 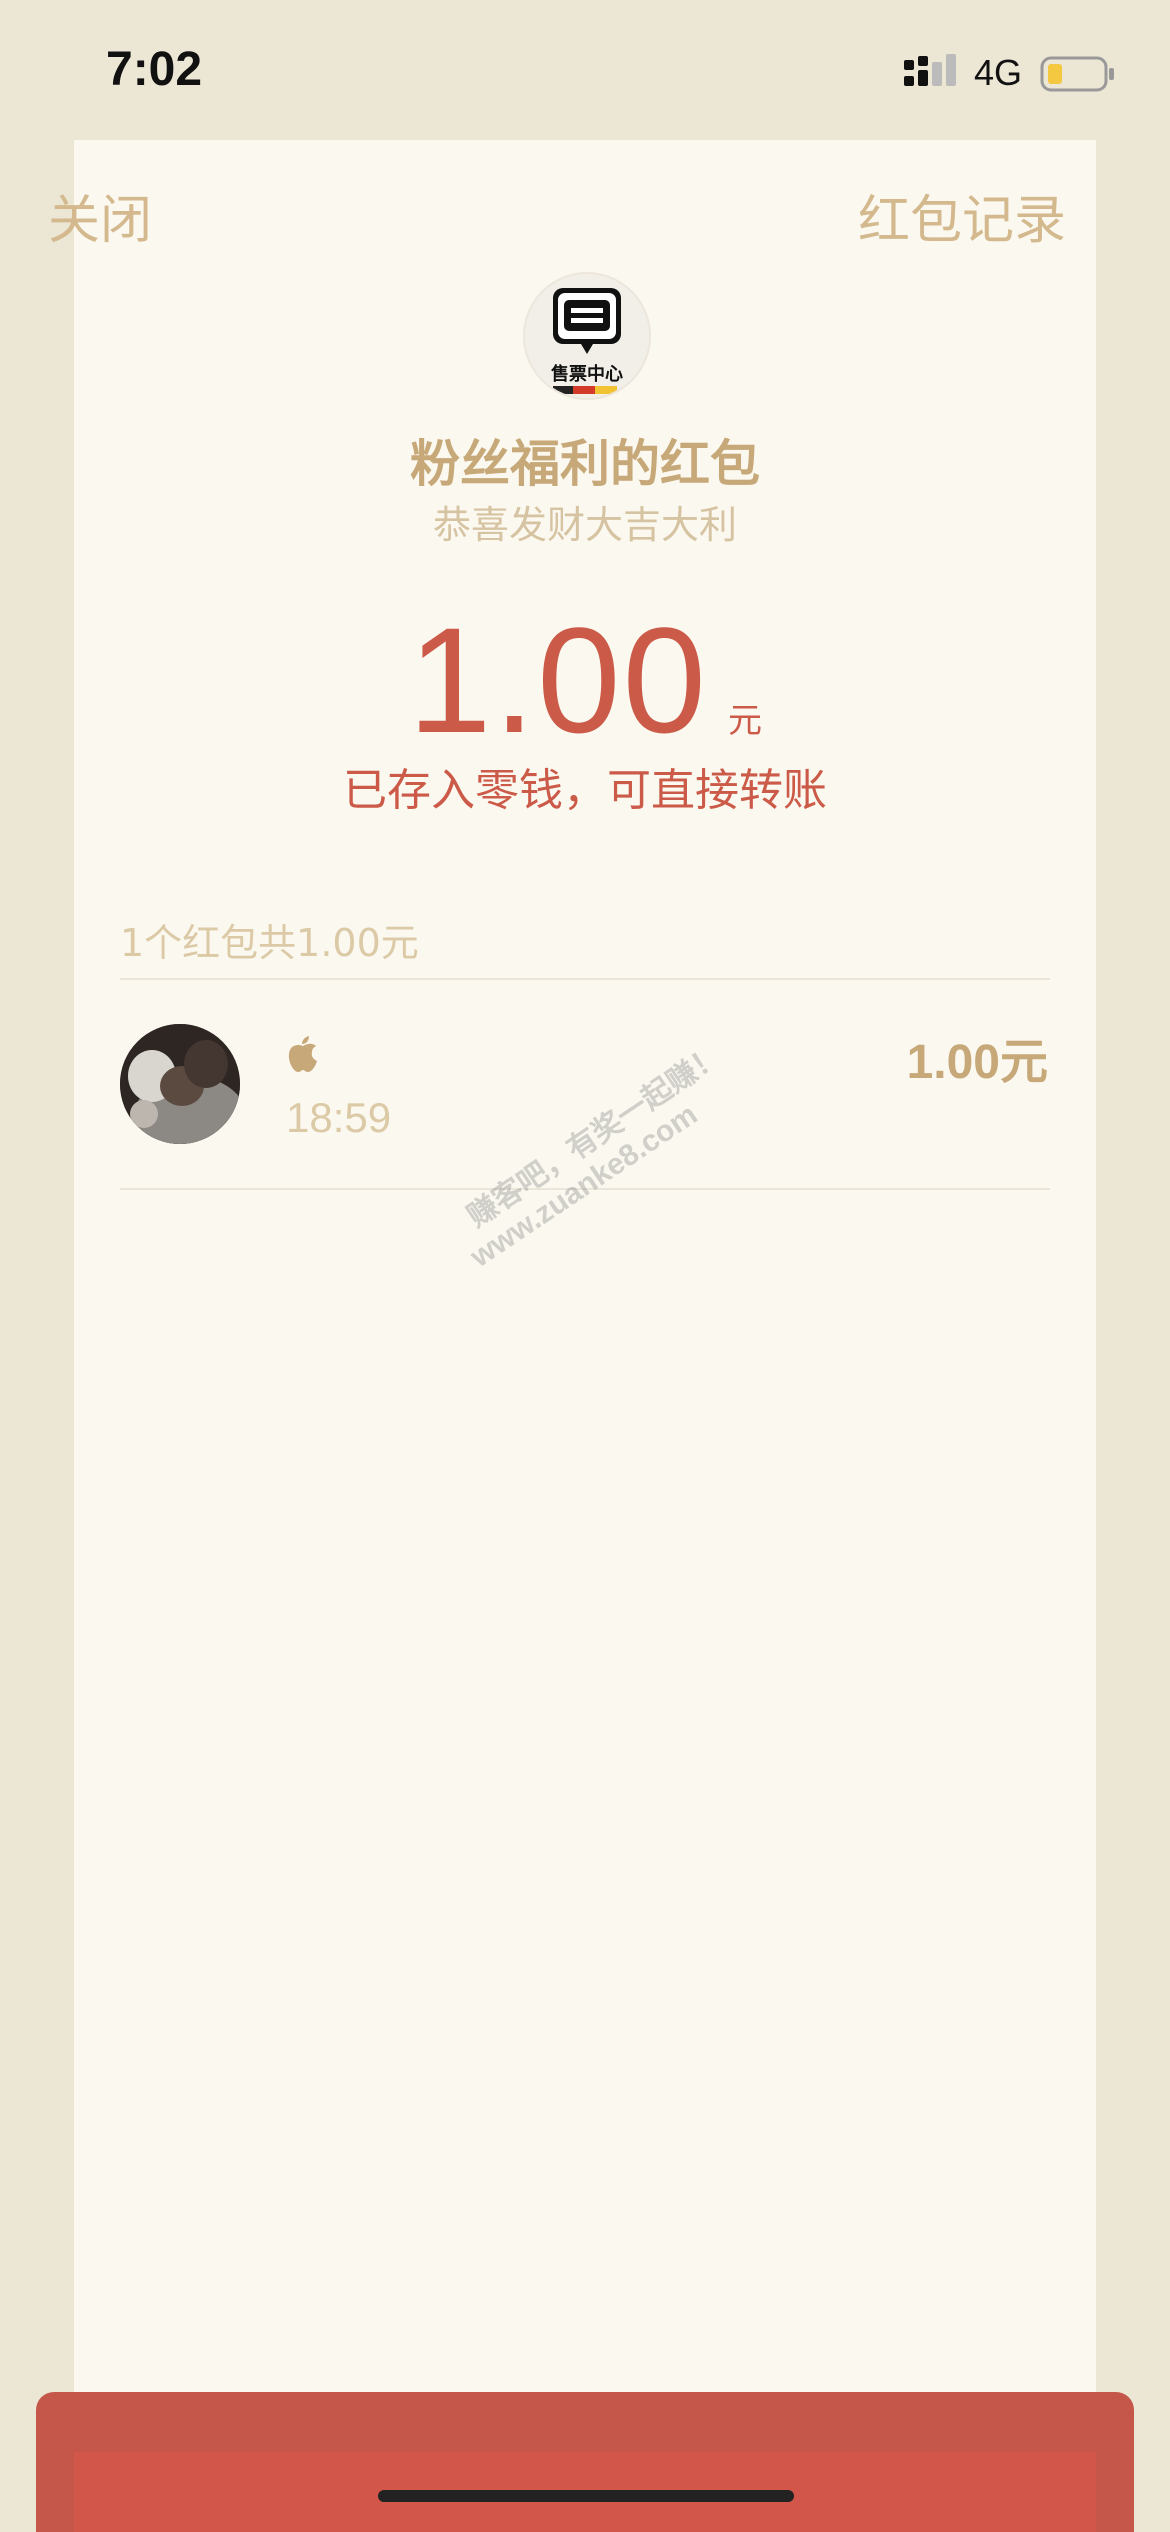 I want to click on status-bar: 7:02 4G, so click(x=585, y=70).